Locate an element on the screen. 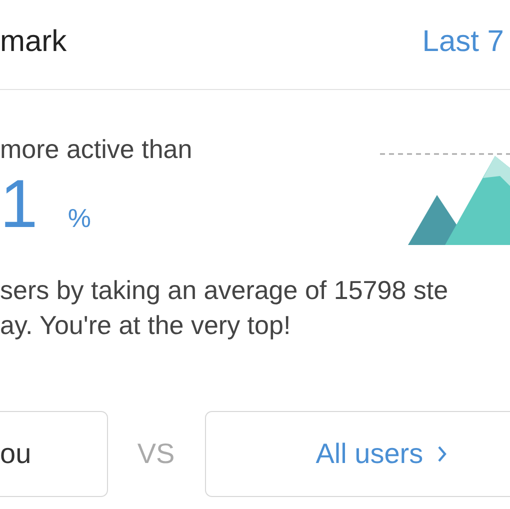  page-title: mark is located at coordinates (33, 41).